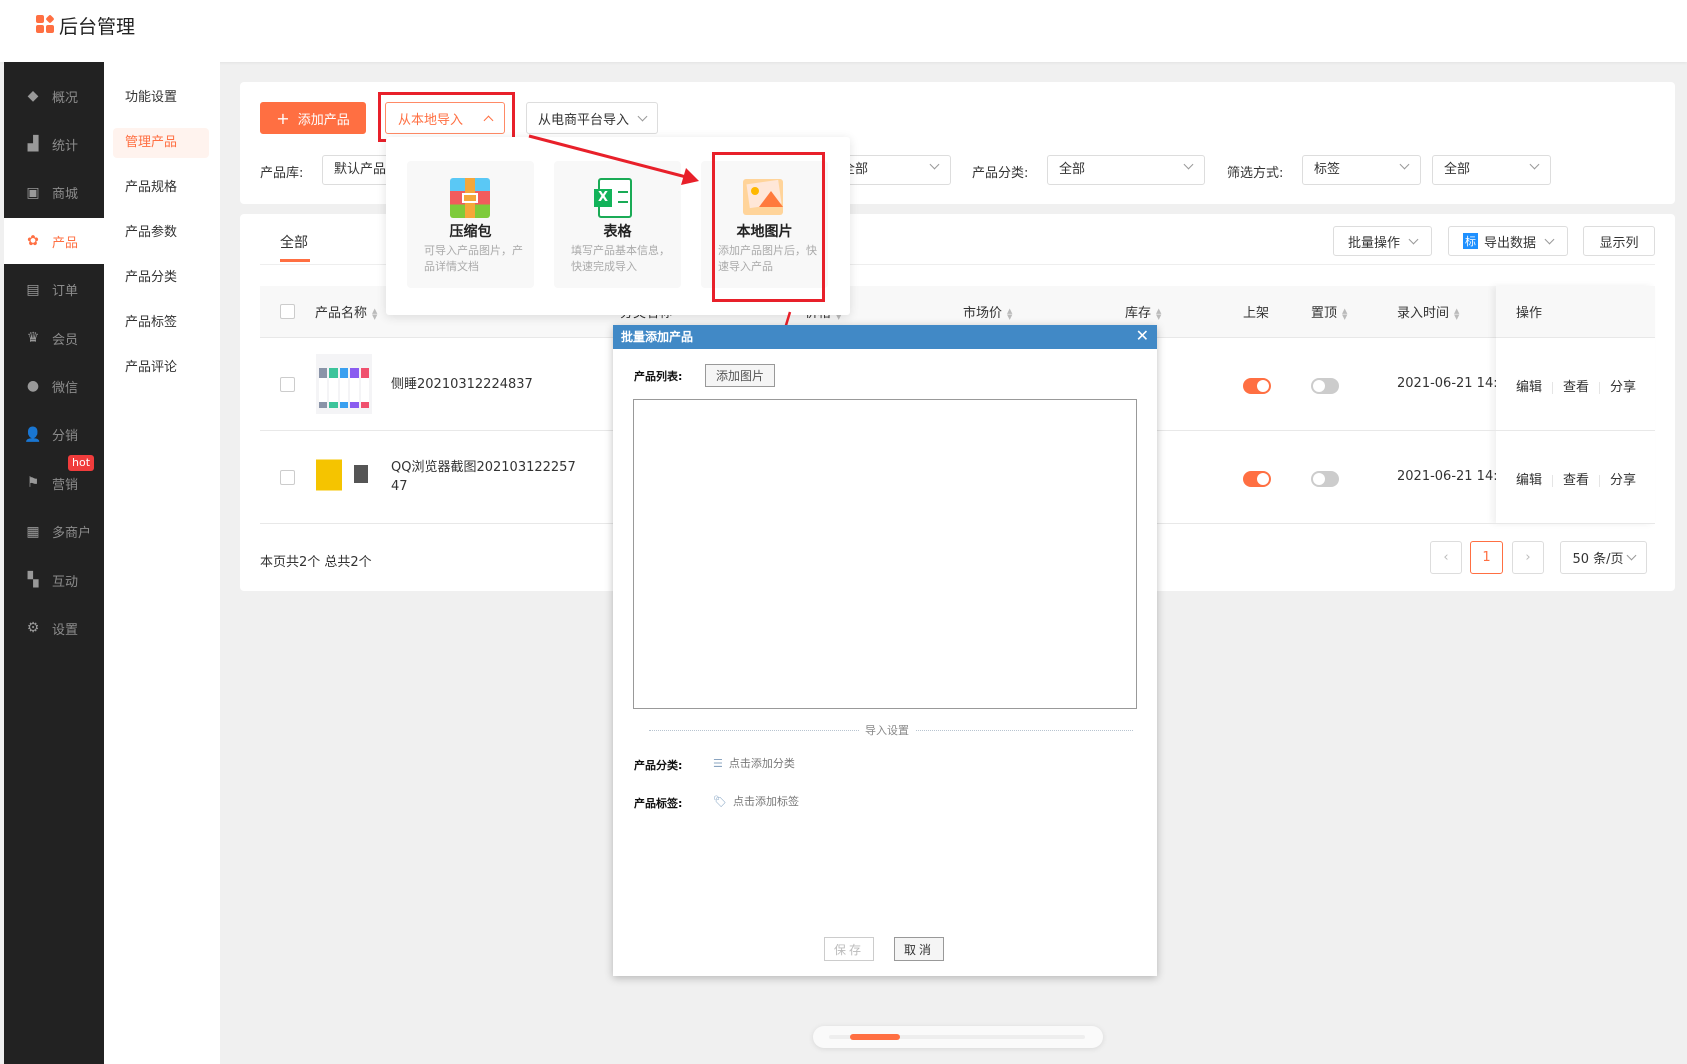 This screenshot has height=1064, width=1687. What do you see at coordinates (754, 763) in the screenshot?
I see `add-category-link: ☰ 点击添加分类` at bounding box center [754, 763].